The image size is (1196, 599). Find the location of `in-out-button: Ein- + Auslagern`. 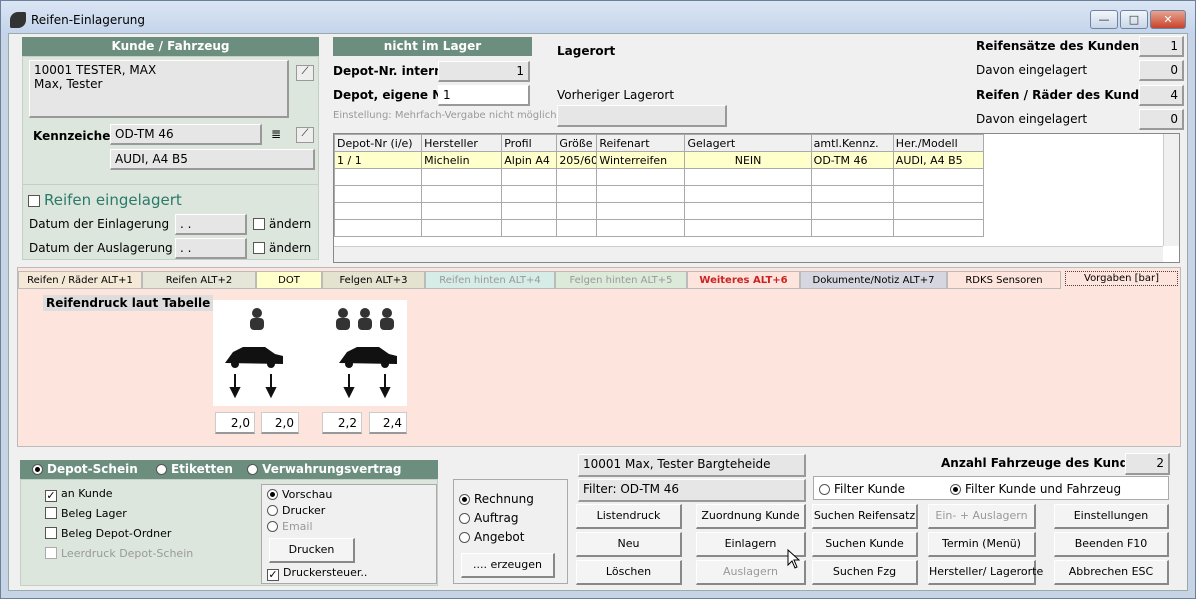

in-out-button: Ein- + Auslagern is located at coordinates (982, 516).